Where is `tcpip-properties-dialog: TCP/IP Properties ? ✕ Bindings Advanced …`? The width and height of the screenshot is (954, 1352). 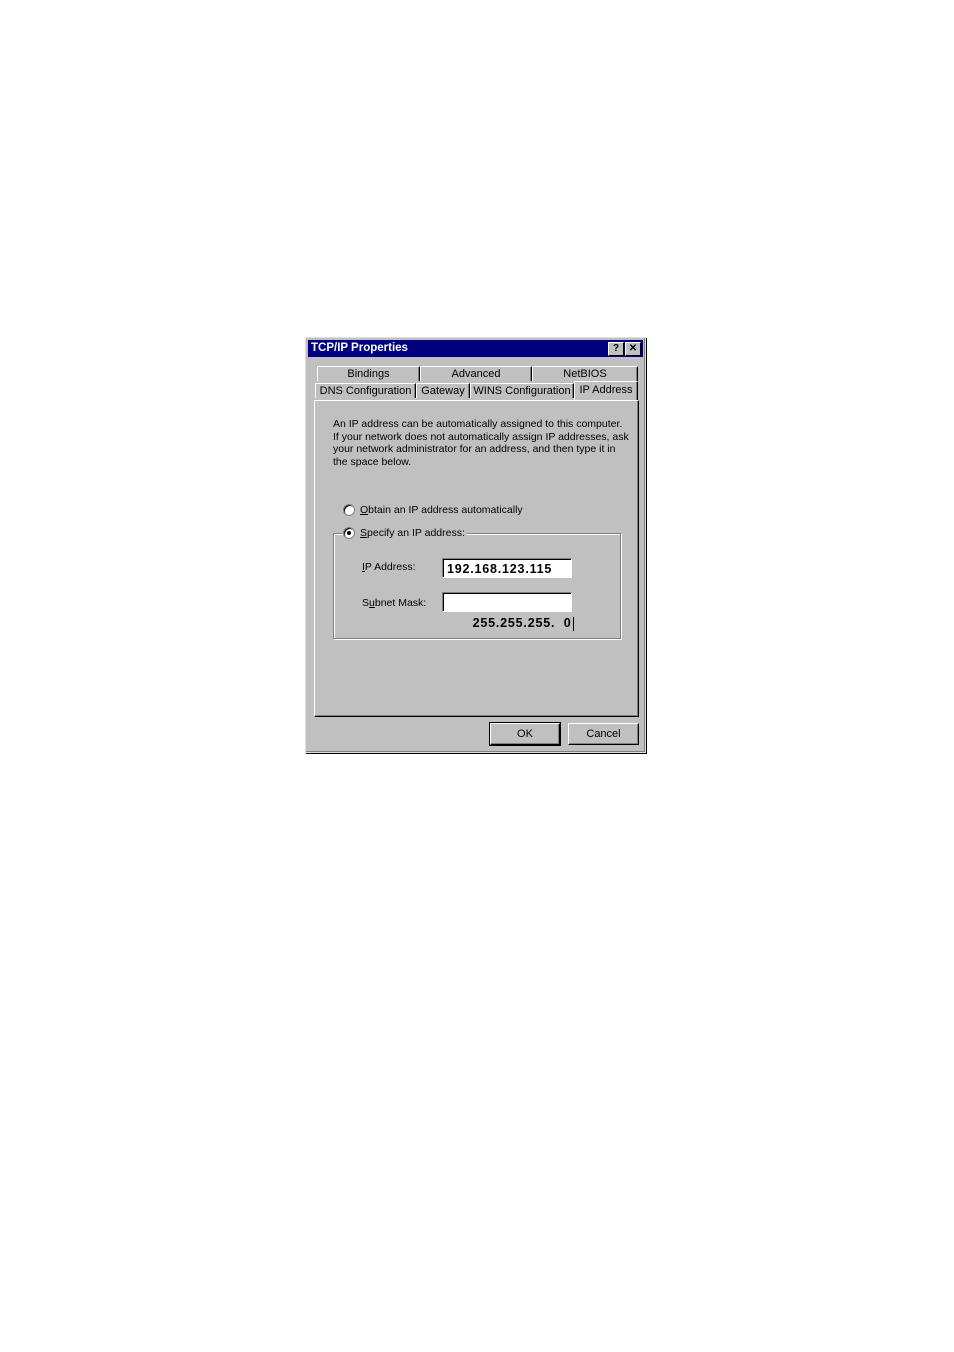
tcpip-properties-dialog: TCP/IP Properties ? ✕ Bindings Advanced … is located at coordinates (475, 545).